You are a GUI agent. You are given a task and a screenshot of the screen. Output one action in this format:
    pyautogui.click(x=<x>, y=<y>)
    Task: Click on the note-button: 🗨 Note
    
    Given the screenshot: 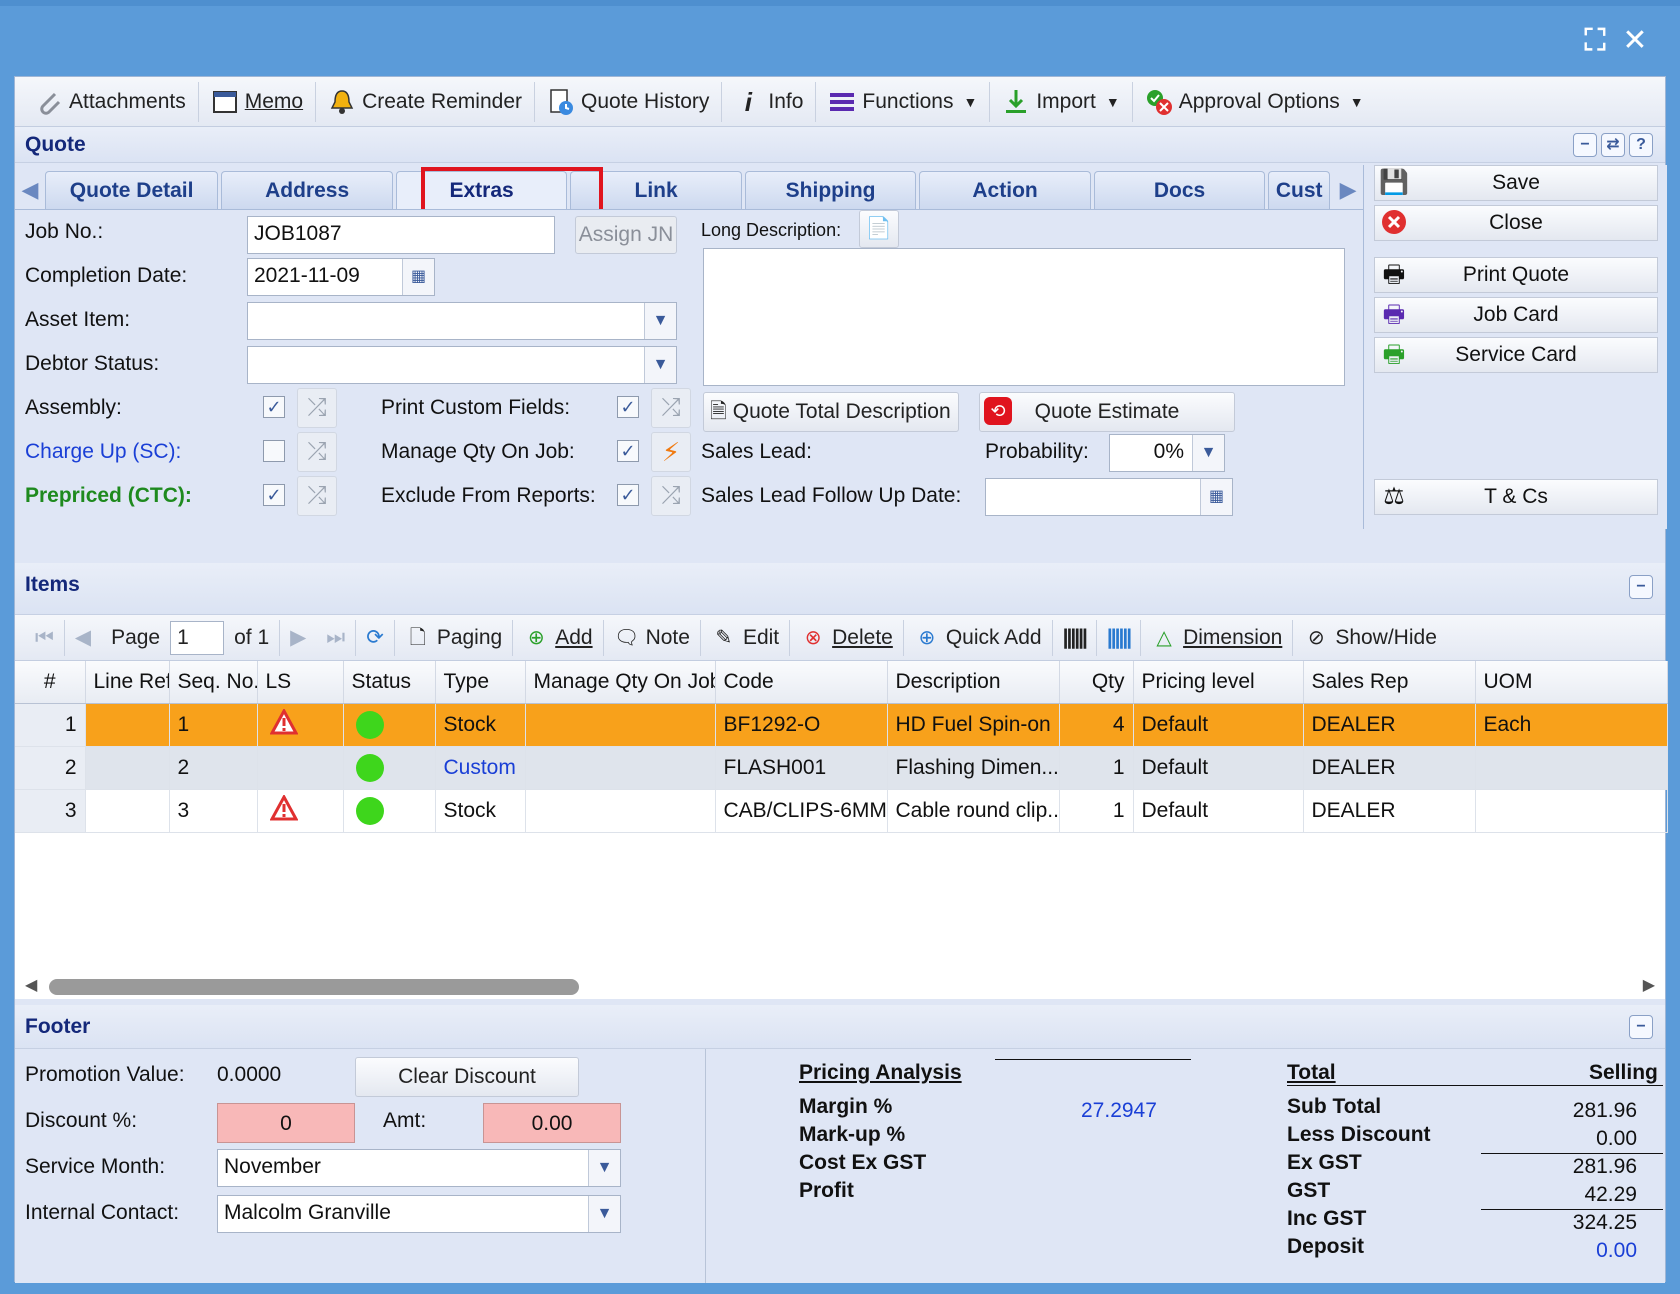 What is the action you would take?
    pyautogui.click(x=652, y=637)
    